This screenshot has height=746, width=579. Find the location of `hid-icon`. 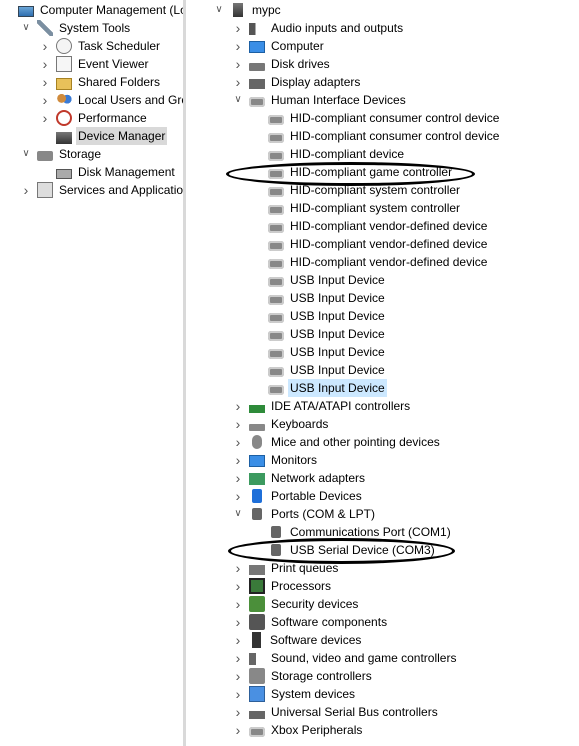

hid-icon is located at coordinates (276, 156).